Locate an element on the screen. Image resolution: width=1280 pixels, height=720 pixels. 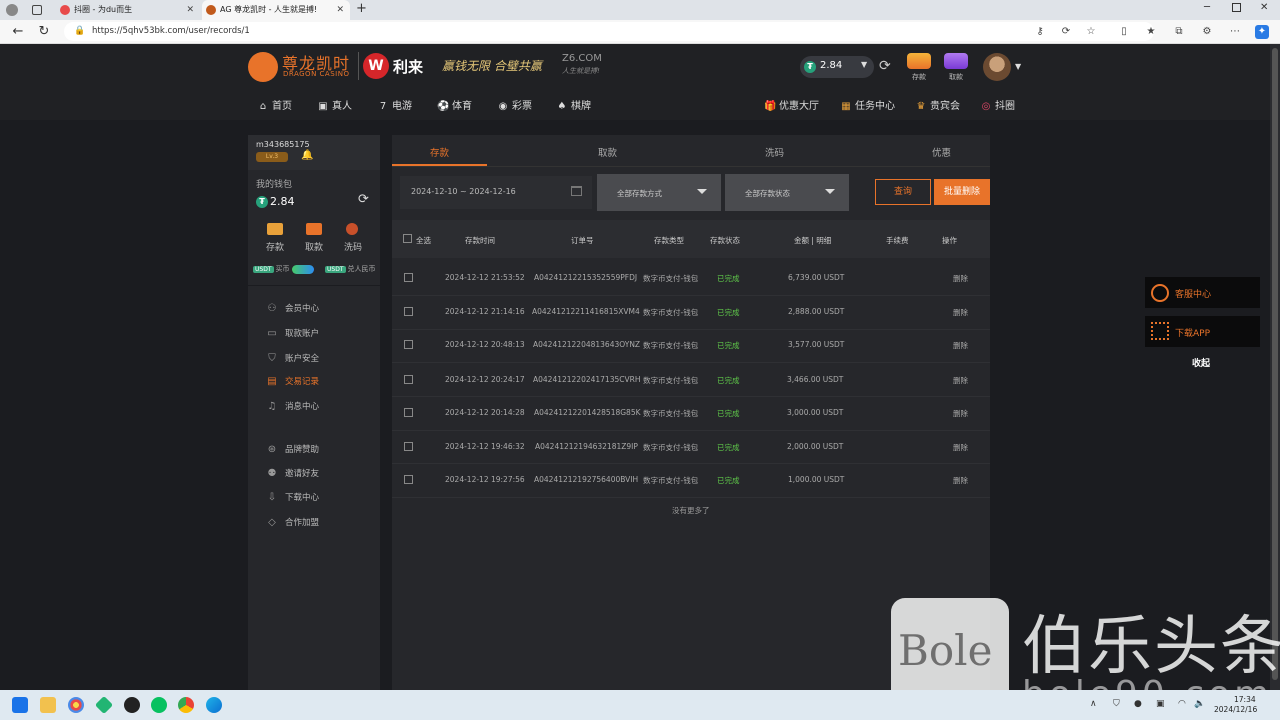
th-select-all: 全选 is located at coordinates (423, 240).